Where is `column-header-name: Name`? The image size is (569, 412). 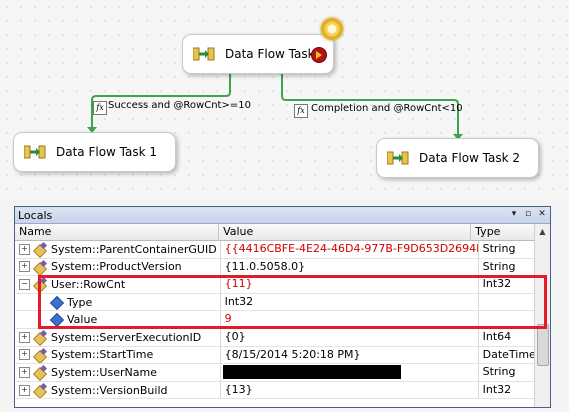
column-header-name: Name is located at coordinates (117, 232).